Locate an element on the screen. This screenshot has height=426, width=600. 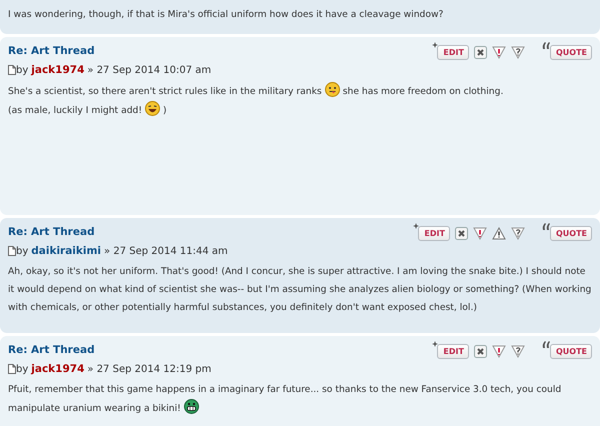
laughing-smiley-icon is located at coordinates (152, 108).